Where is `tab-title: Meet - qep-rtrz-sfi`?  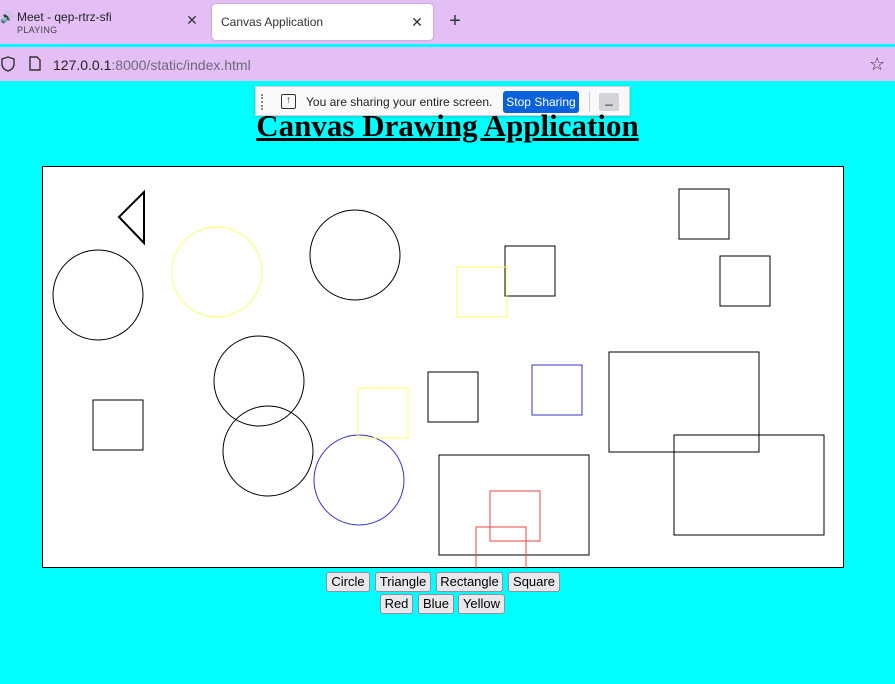
tab-title: Meet - qep-rtrz-sfi is located at coordinates (64, 17).